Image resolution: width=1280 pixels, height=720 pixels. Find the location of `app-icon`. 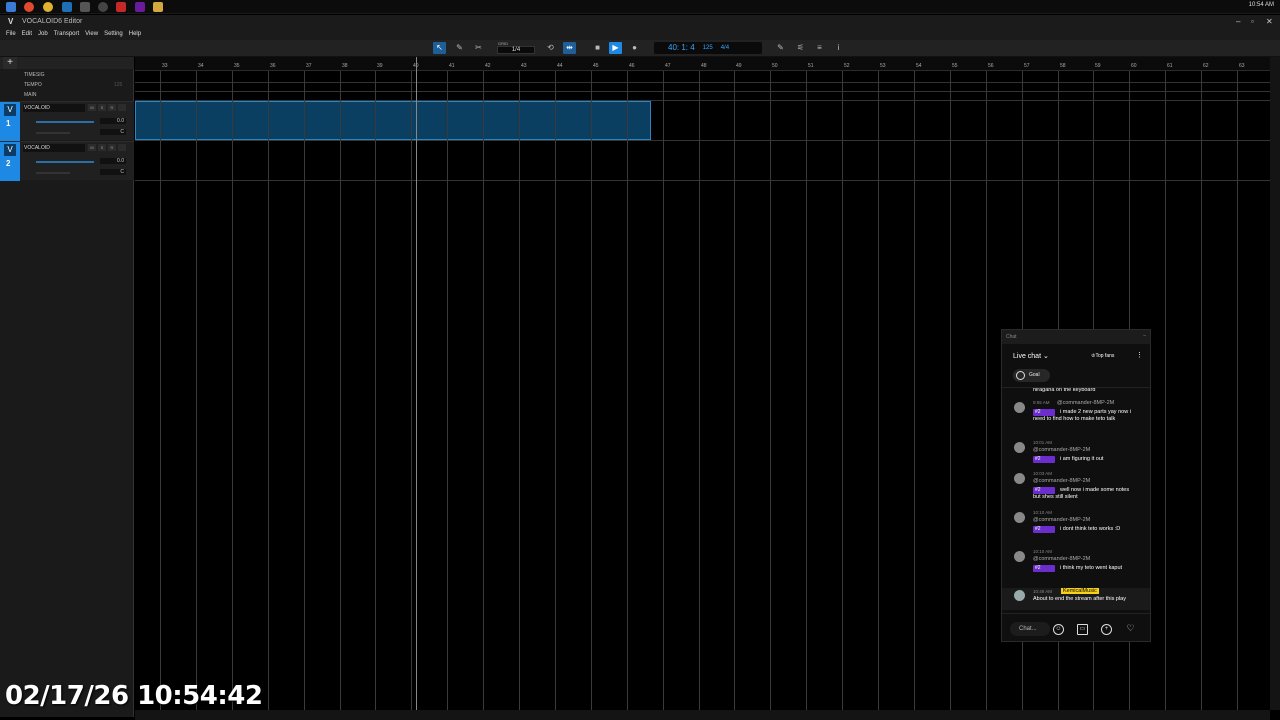

app-icon is located at coordinates (29, 7).